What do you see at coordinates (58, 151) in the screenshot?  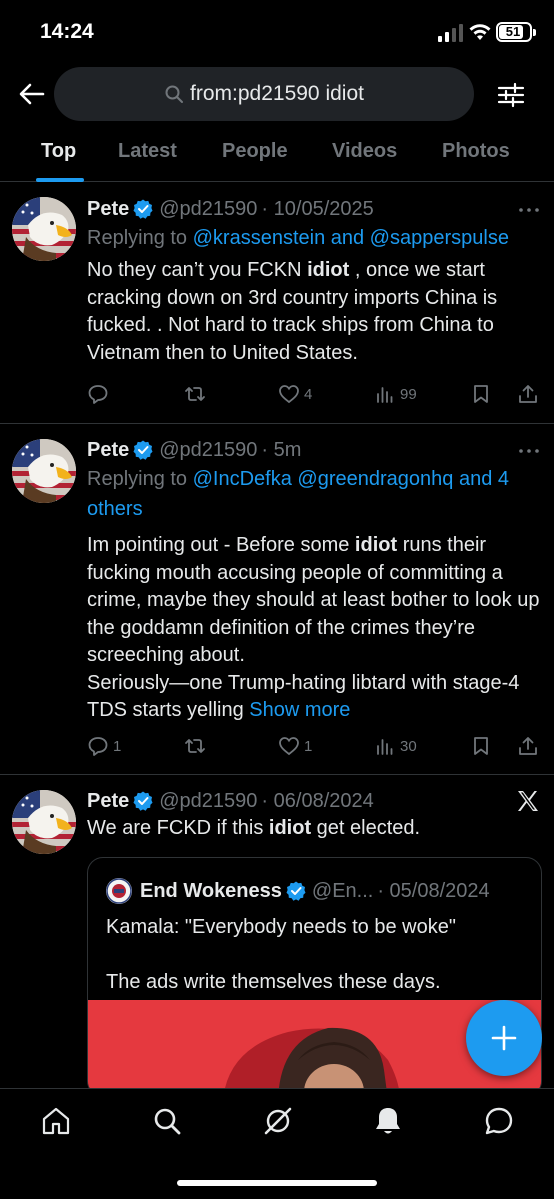 I see `tab-top: Top` at bounding box center [58, 151].